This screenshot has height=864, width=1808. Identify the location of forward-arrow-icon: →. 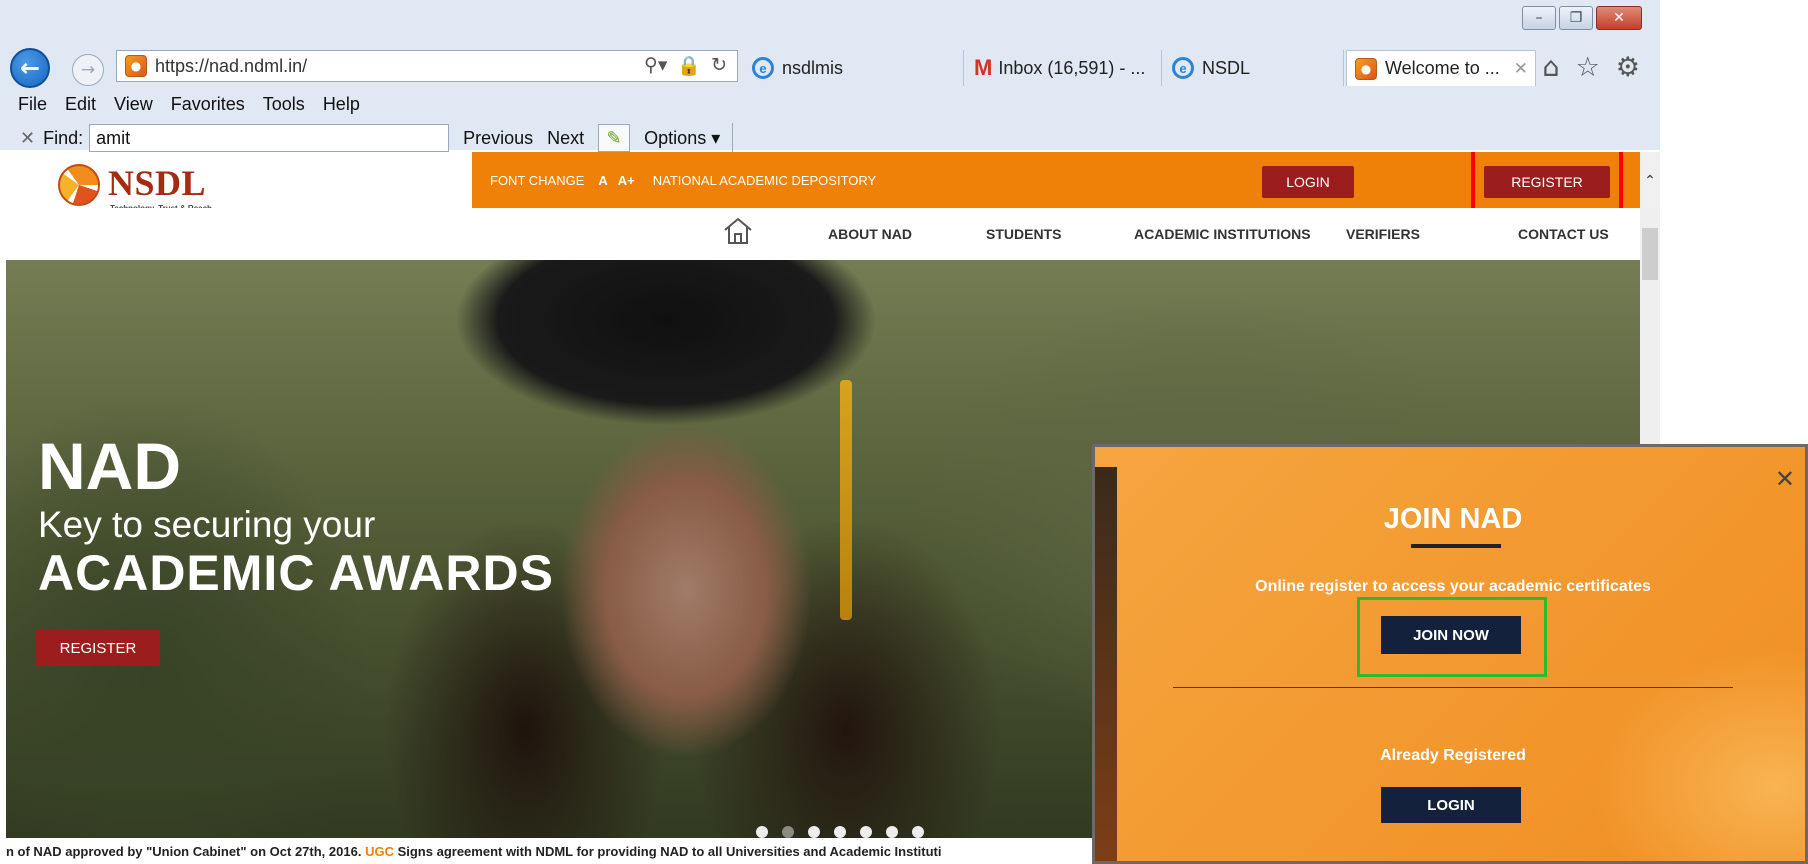
(88, 70).